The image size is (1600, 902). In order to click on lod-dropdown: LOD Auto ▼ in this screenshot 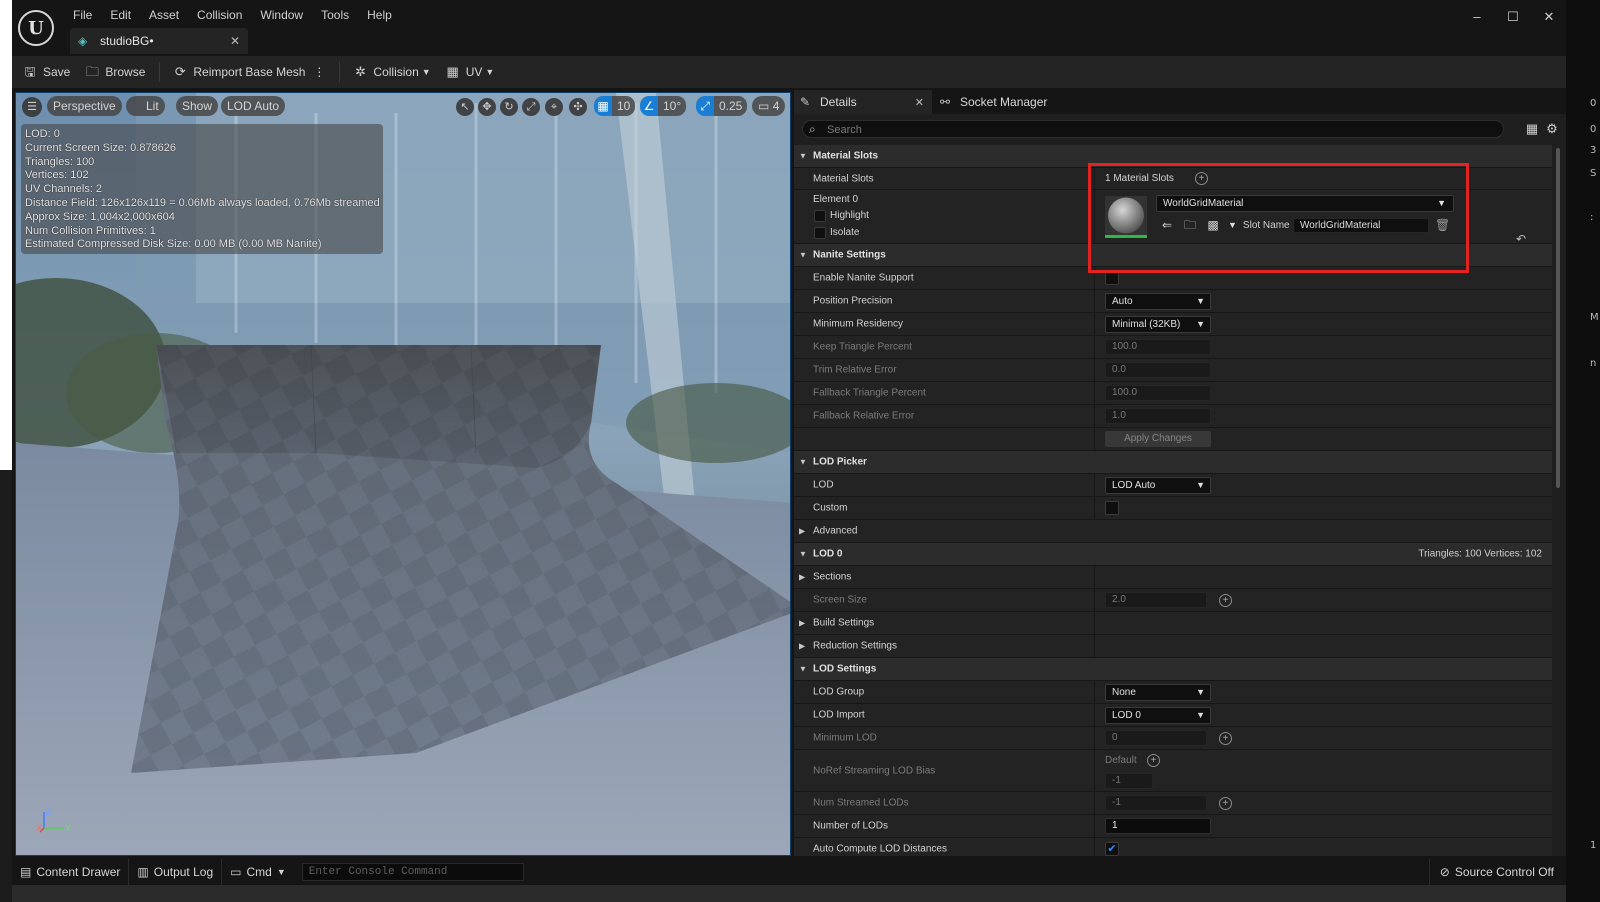, I will do `click(1158, 485)`.